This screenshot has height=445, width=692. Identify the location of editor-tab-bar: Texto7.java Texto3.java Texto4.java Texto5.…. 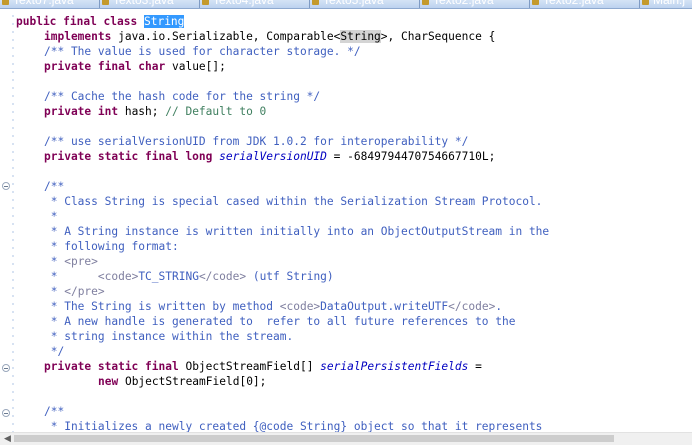
(346, 4).